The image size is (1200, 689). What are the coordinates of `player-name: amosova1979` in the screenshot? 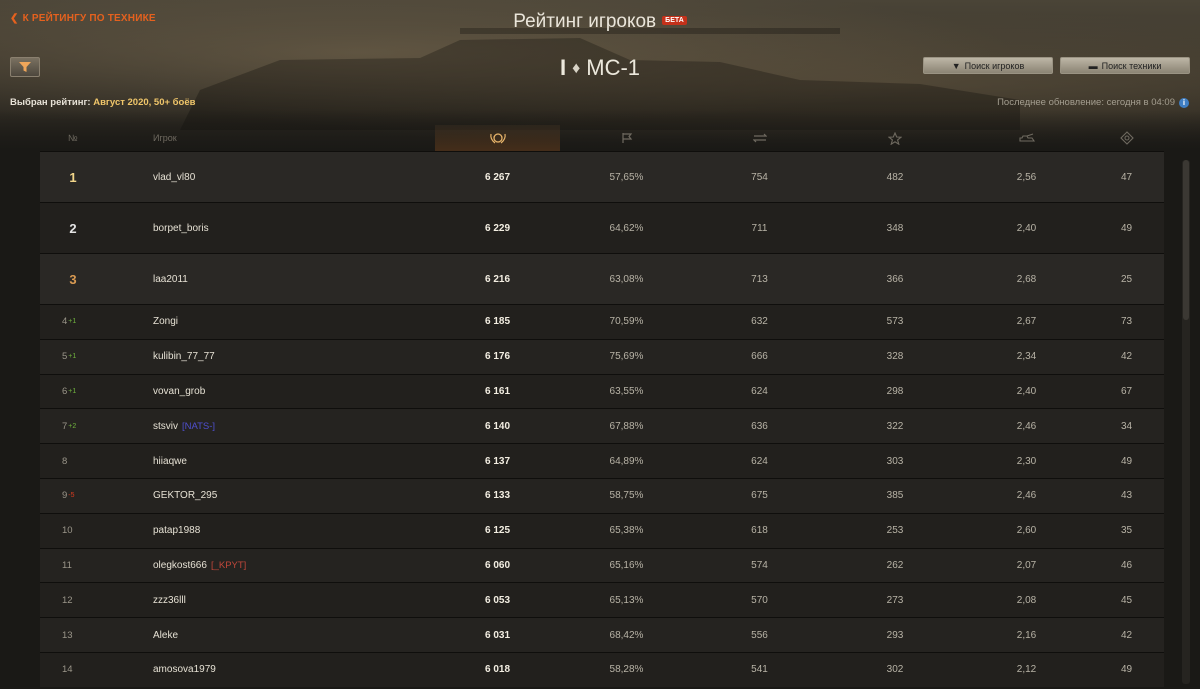 It's located at (184, 669).